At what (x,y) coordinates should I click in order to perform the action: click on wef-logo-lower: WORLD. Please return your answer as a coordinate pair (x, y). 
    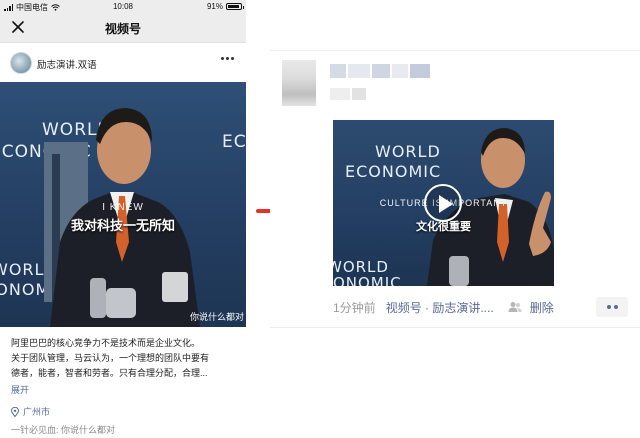
    Looking at the image, I should click on (361, 267).